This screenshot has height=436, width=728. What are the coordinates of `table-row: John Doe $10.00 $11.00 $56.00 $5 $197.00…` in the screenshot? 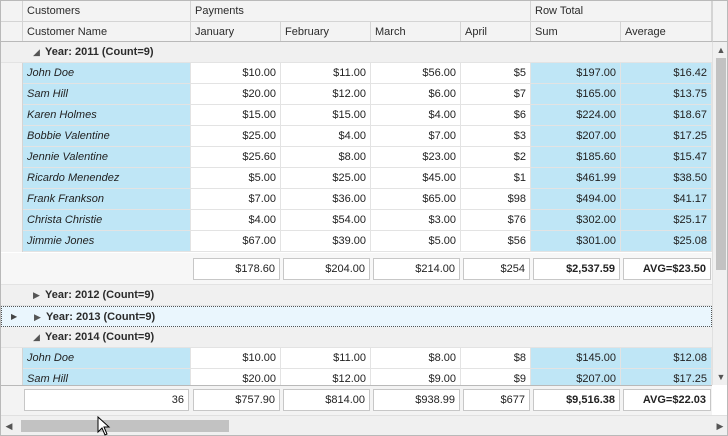 It's located at (356, 73).